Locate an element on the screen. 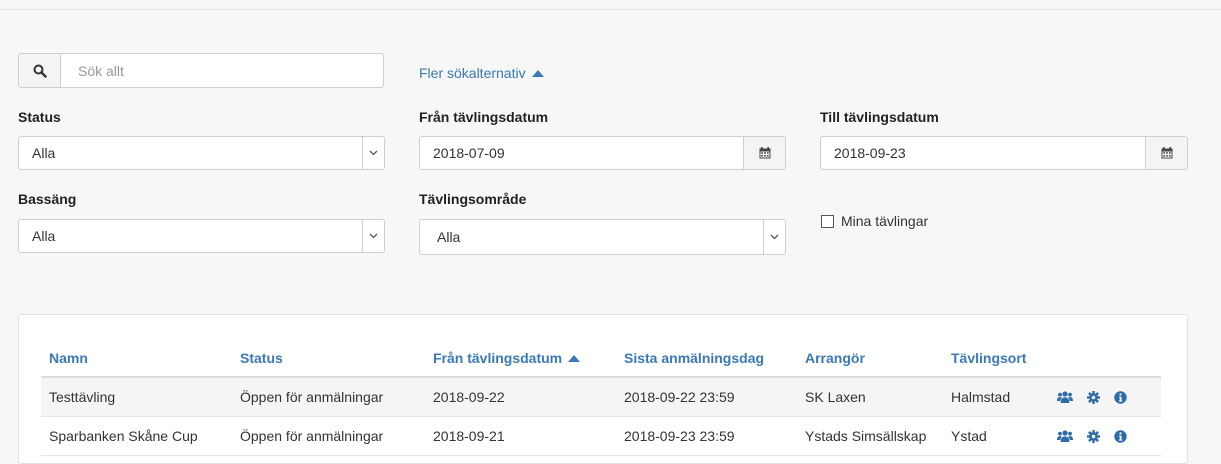  checkbox-box is located at coordinates (827, 221).